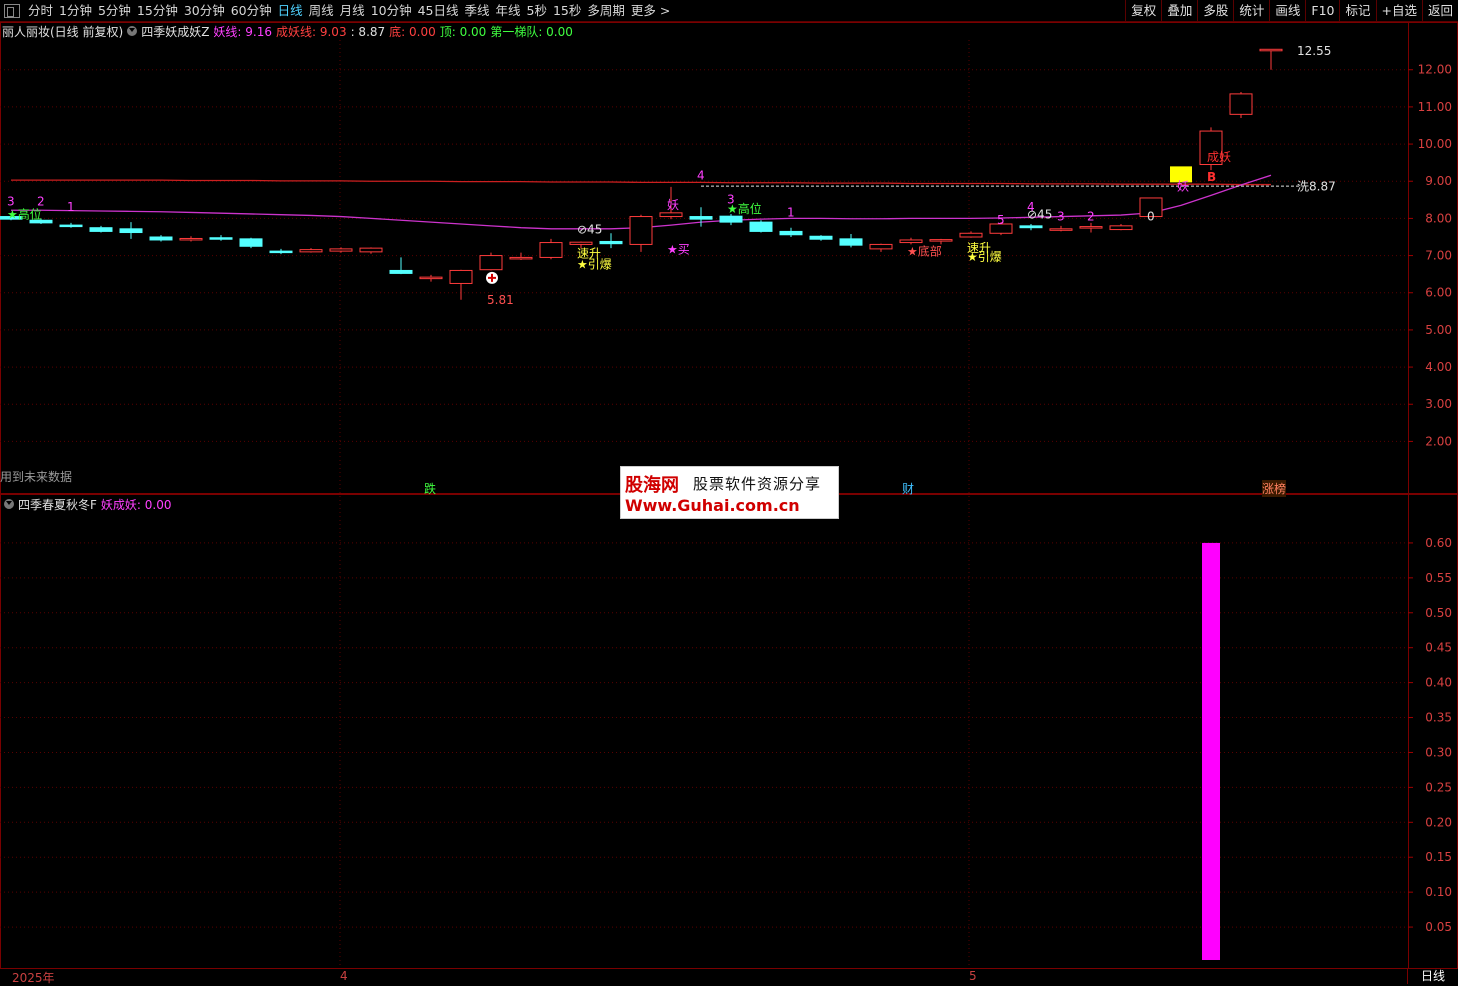  I want to click on event-marker-zhangbang: 涨榜, so click(1274, 488).